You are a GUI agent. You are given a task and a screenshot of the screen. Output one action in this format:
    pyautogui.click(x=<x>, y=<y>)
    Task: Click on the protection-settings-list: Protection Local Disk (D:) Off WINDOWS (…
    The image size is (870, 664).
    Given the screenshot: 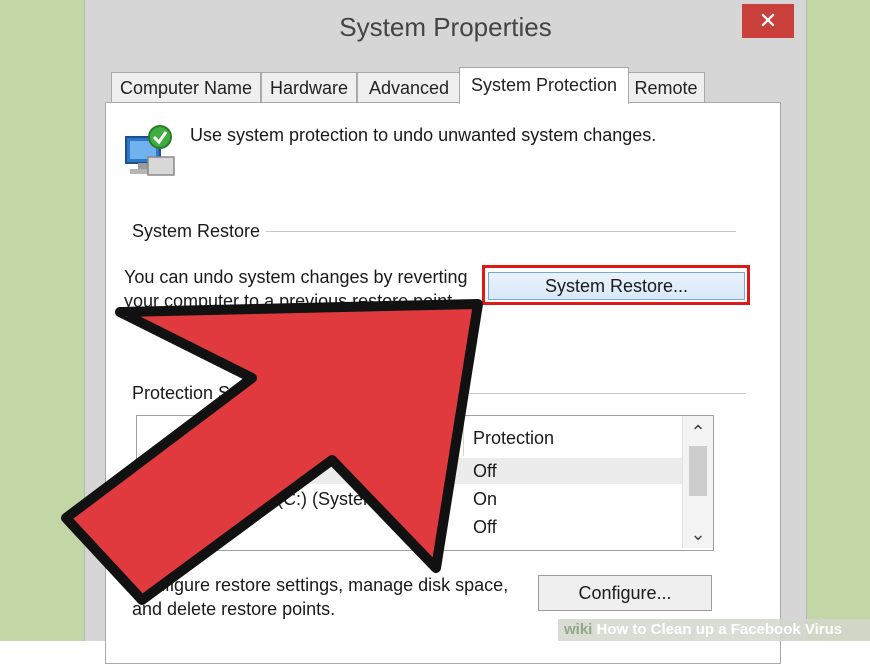 What is the action you would take?
    pyautogui.click(x=425, y=483)
    